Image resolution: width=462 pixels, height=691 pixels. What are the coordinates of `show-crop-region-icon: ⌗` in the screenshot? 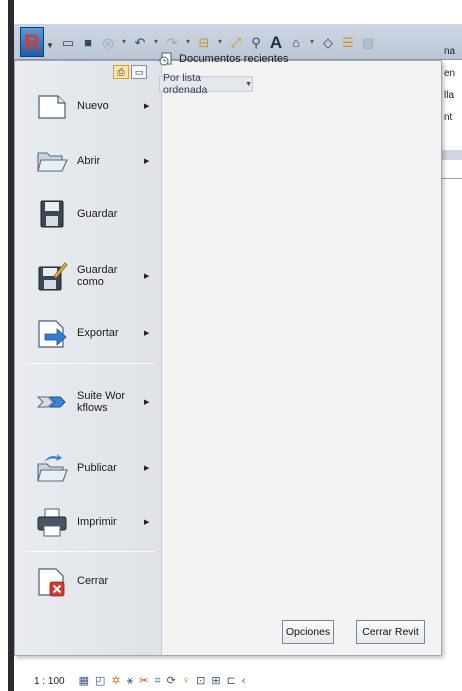 It's located at (157, 681).